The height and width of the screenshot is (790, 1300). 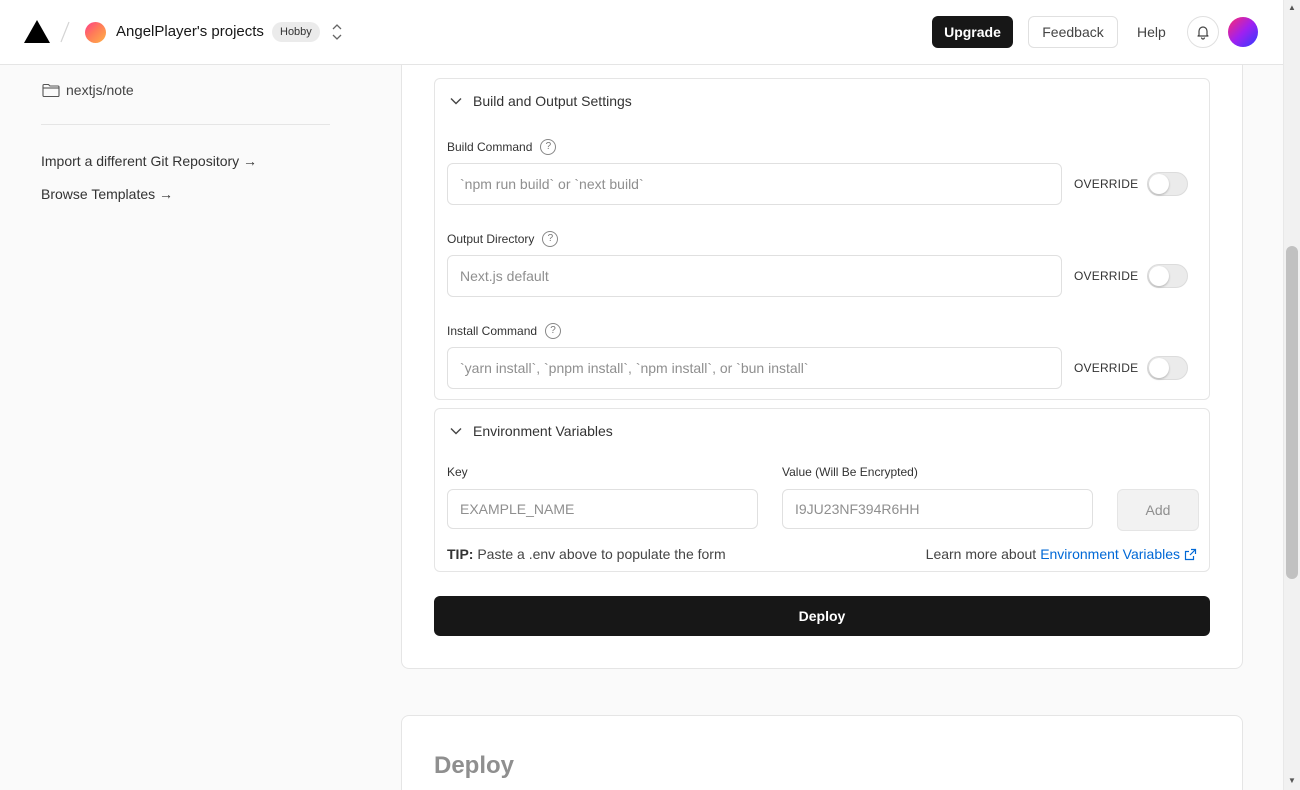 I want to click on build-output-settings-header: Build and Output Settings, so click(x=540, y=101).